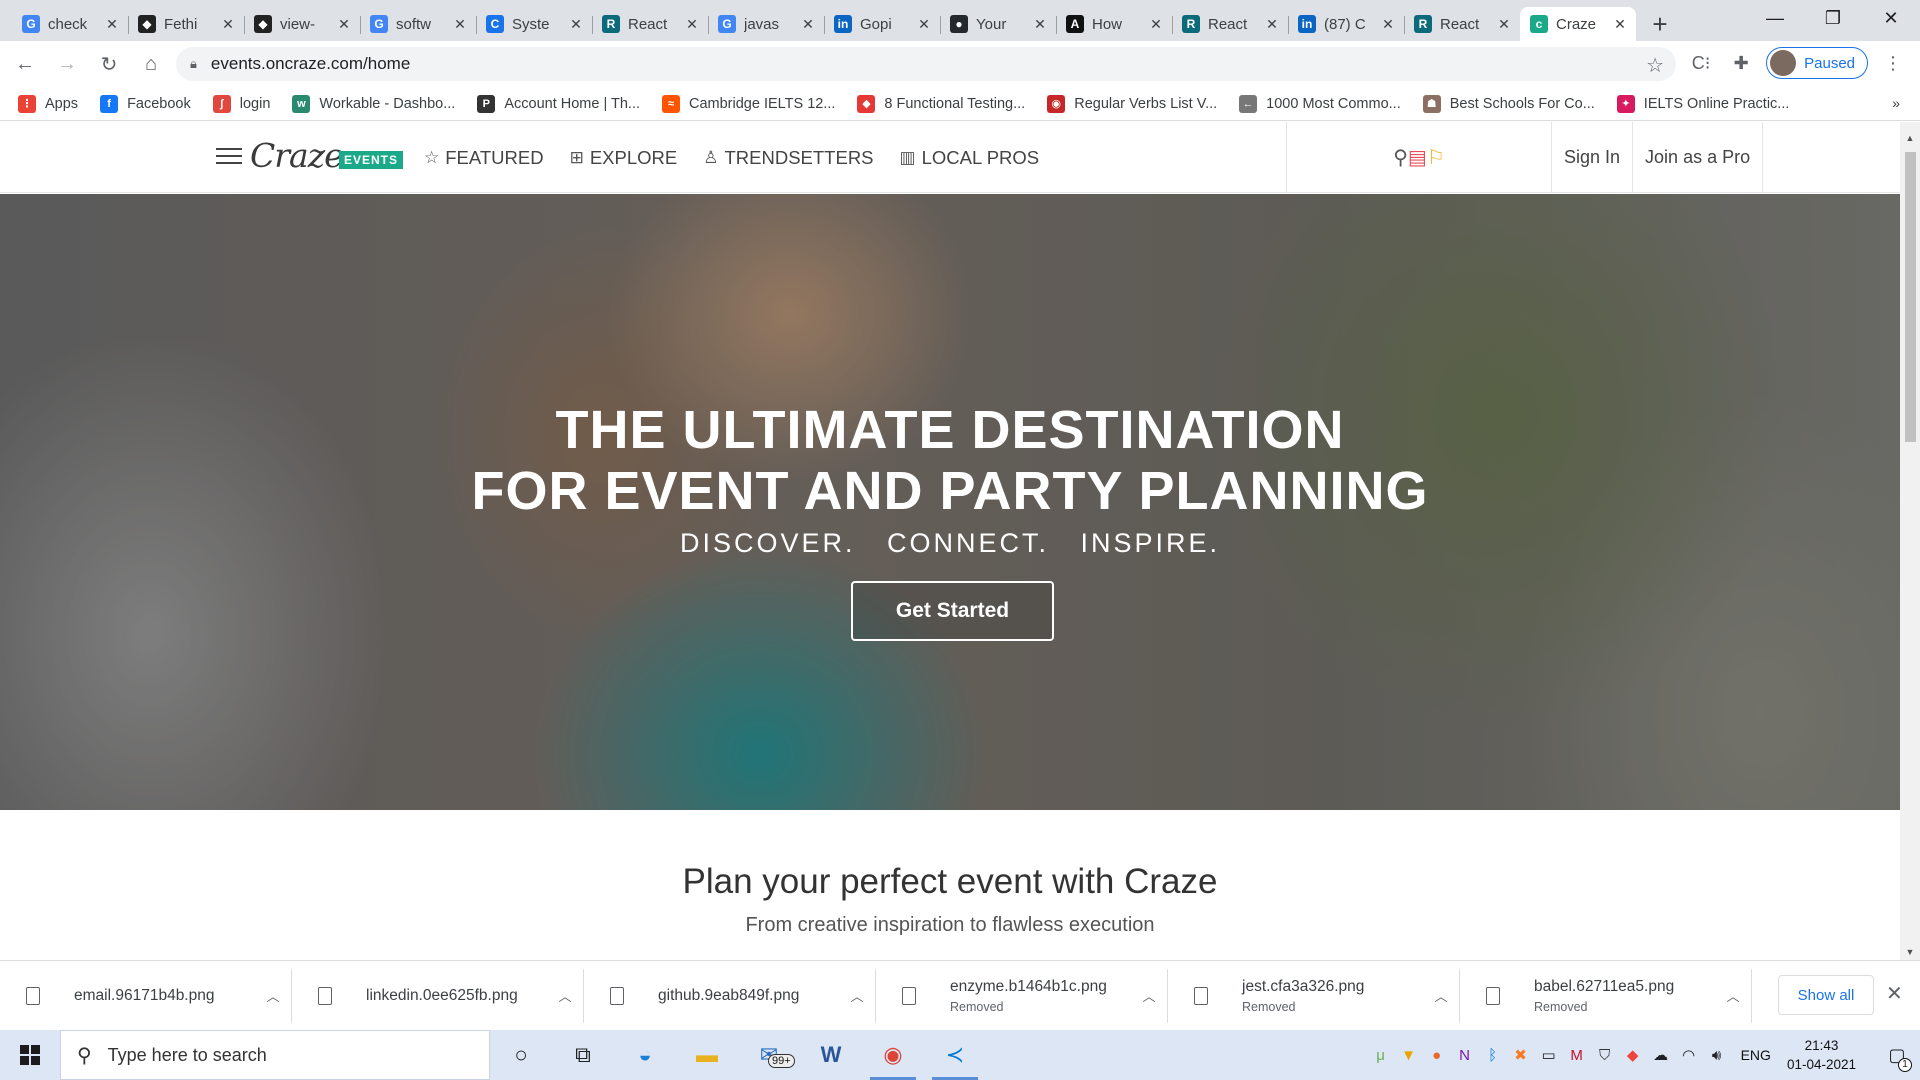 The image size is (1920, 1080). What do you see at coordinates (1821, 1055) in the screenshot?
I see `clock: 21:43 01-04-2021` at bounding box center [1821, 1055].